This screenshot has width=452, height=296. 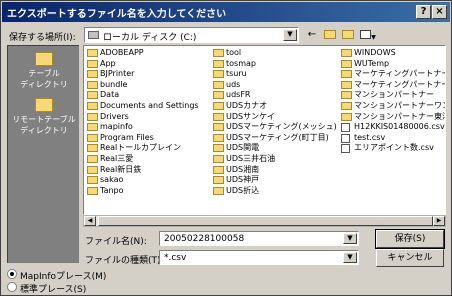 What do you see at coordinates (399, 127) in the screenshot?
I see `item-name: H12KKIS01480006.csv` at bounding box center [399, 127].